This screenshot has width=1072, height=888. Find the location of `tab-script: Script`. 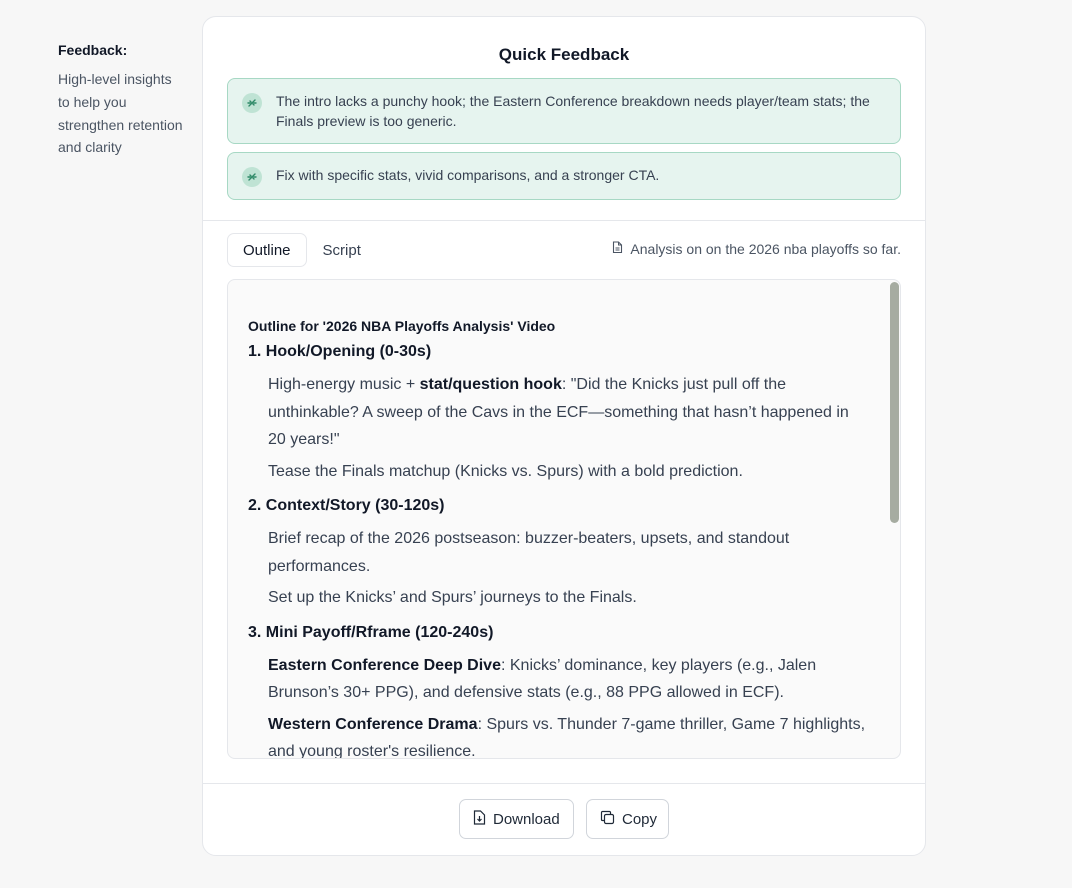

tab-script: Script is located at coordinates (342, 250).